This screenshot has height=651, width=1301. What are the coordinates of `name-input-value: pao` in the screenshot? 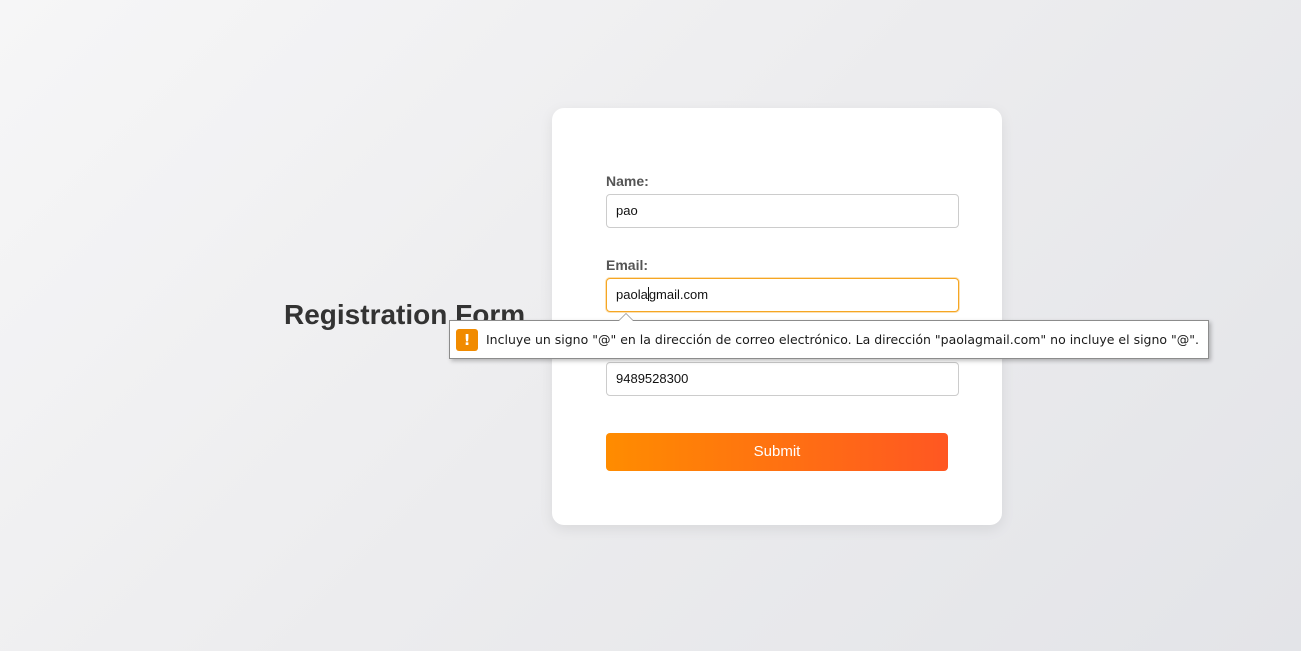 It's located at (627, 210).